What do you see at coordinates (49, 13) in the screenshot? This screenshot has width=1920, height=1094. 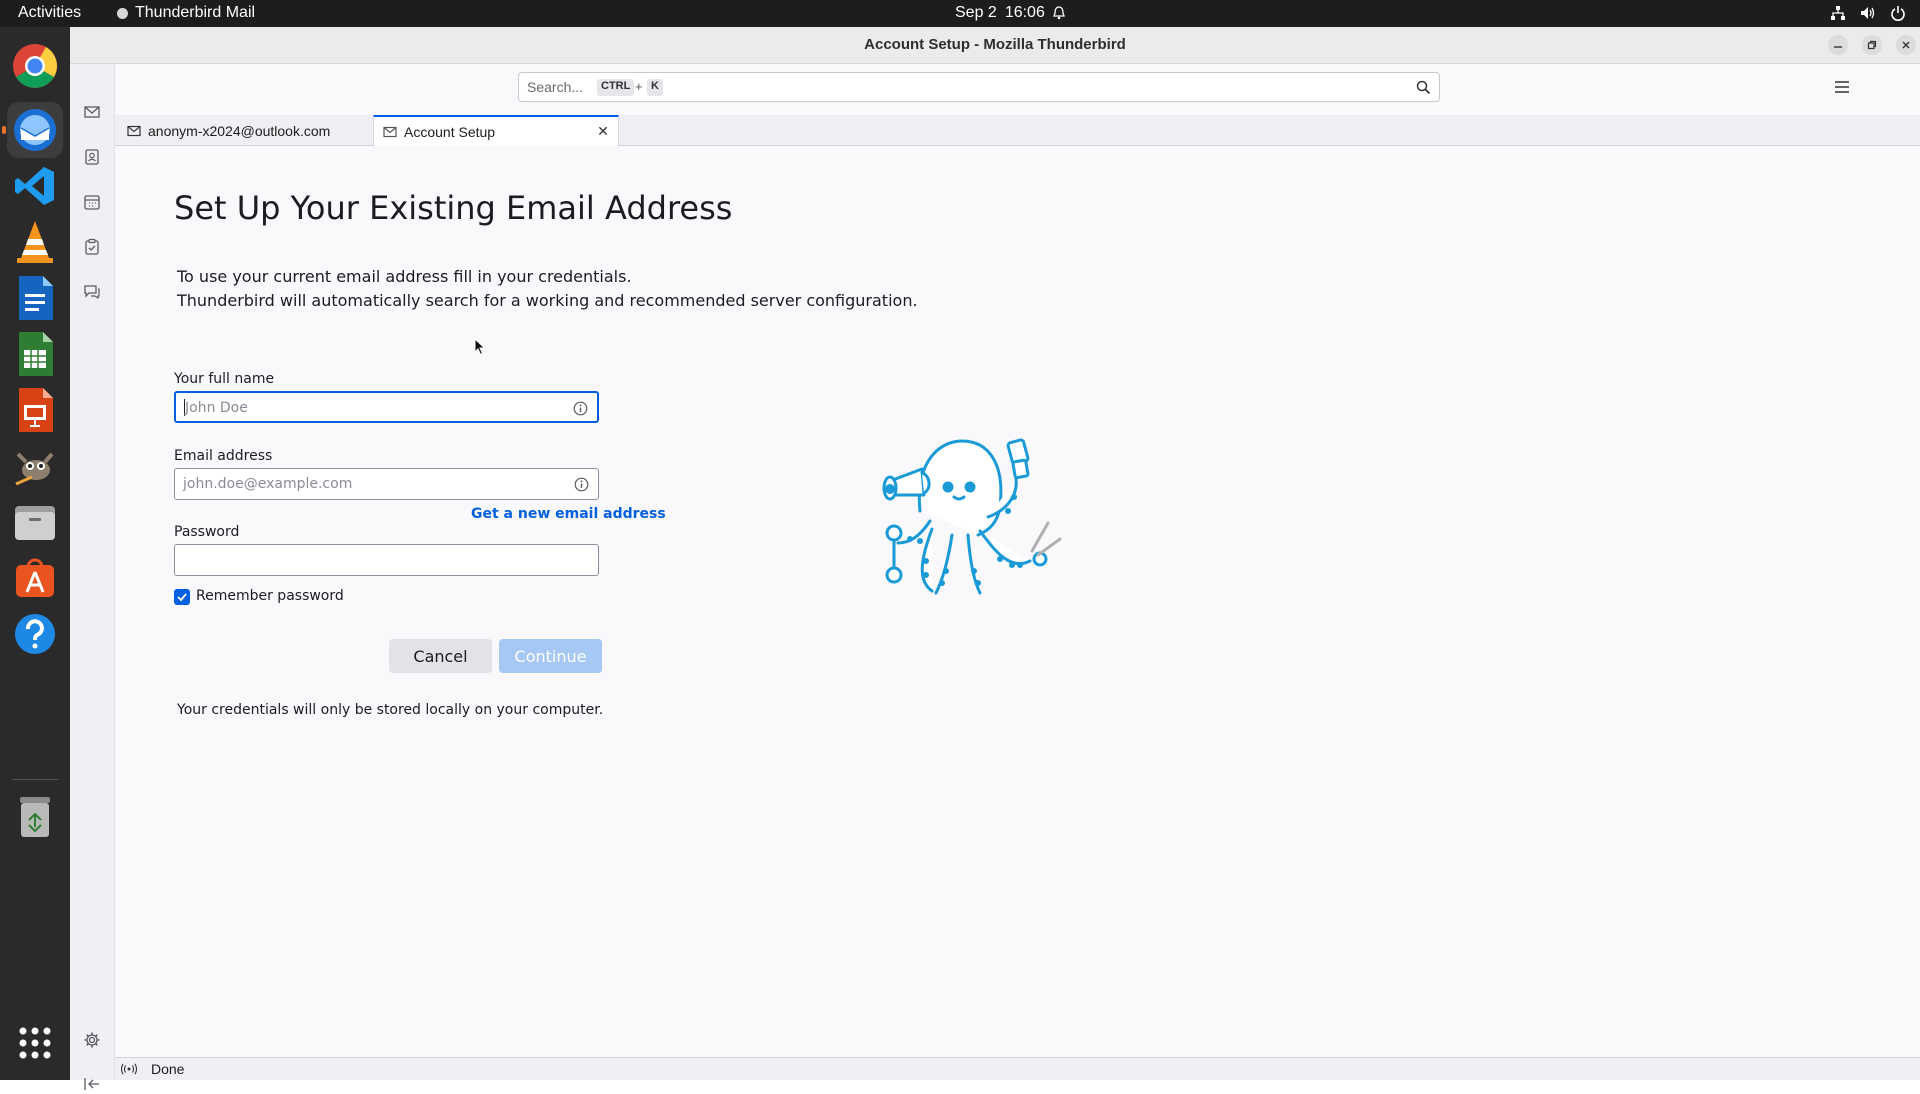 I see `activities-button: Activities` at bounding box center [49, 13].